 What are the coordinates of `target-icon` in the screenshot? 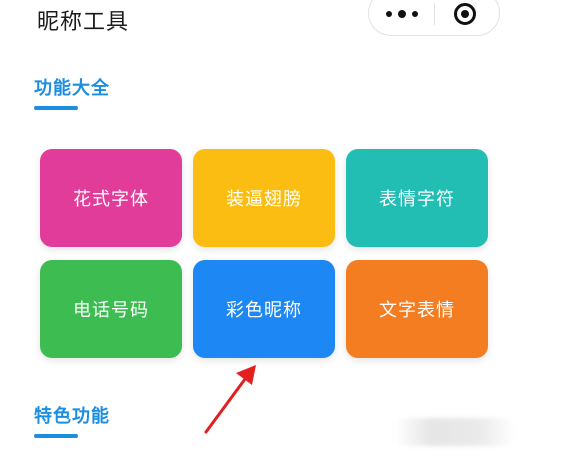 It's located at (465, 14).